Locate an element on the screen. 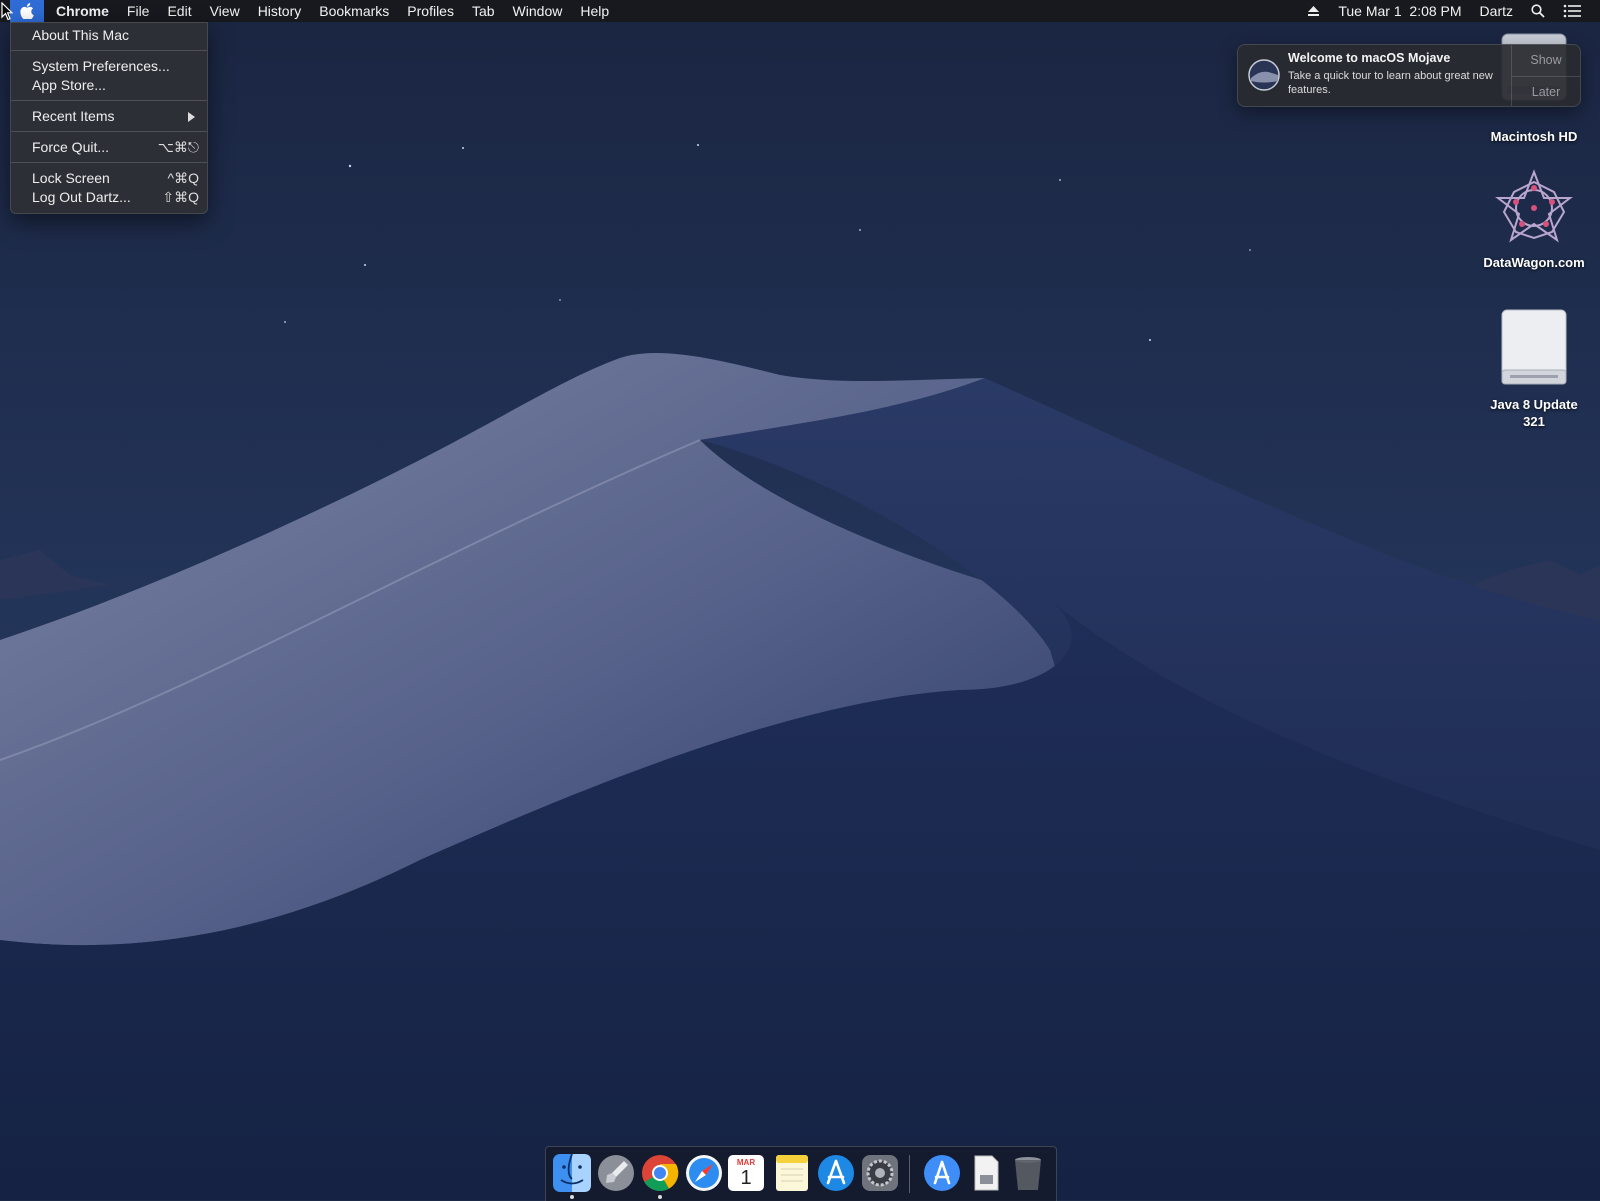 Image resolution: width=1600 pixels, height=1201 pixels. dock-separator is located at coordinates (909, 1174).